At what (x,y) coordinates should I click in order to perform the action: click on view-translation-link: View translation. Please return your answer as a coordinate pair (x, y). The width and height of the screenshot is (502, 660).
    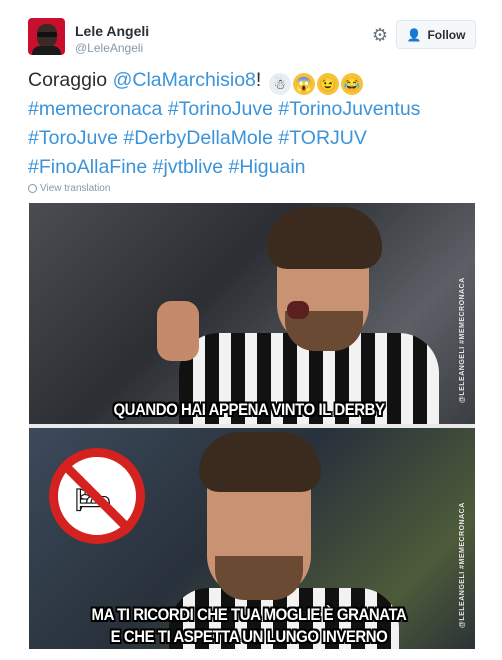
    Looking at the image, I should click on (69, 188).